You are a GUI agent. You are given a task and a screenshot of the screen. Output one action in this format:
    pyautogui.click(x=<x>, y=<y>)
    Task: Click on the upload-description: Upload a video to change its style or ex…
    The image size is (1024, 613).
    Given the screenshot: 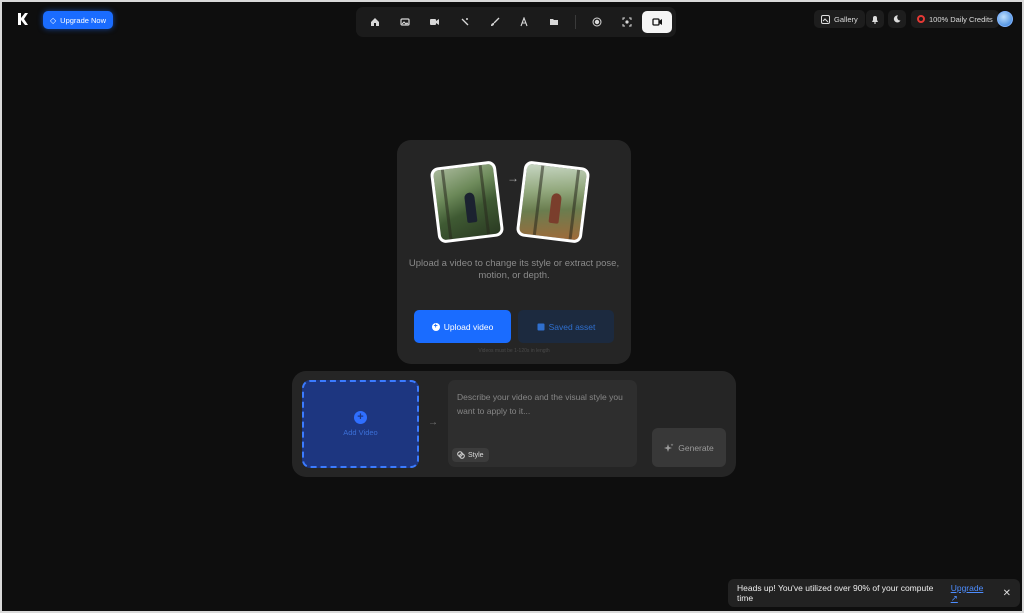 What is the action you would take?
    pyautogui.click(x=514, y=269)
    